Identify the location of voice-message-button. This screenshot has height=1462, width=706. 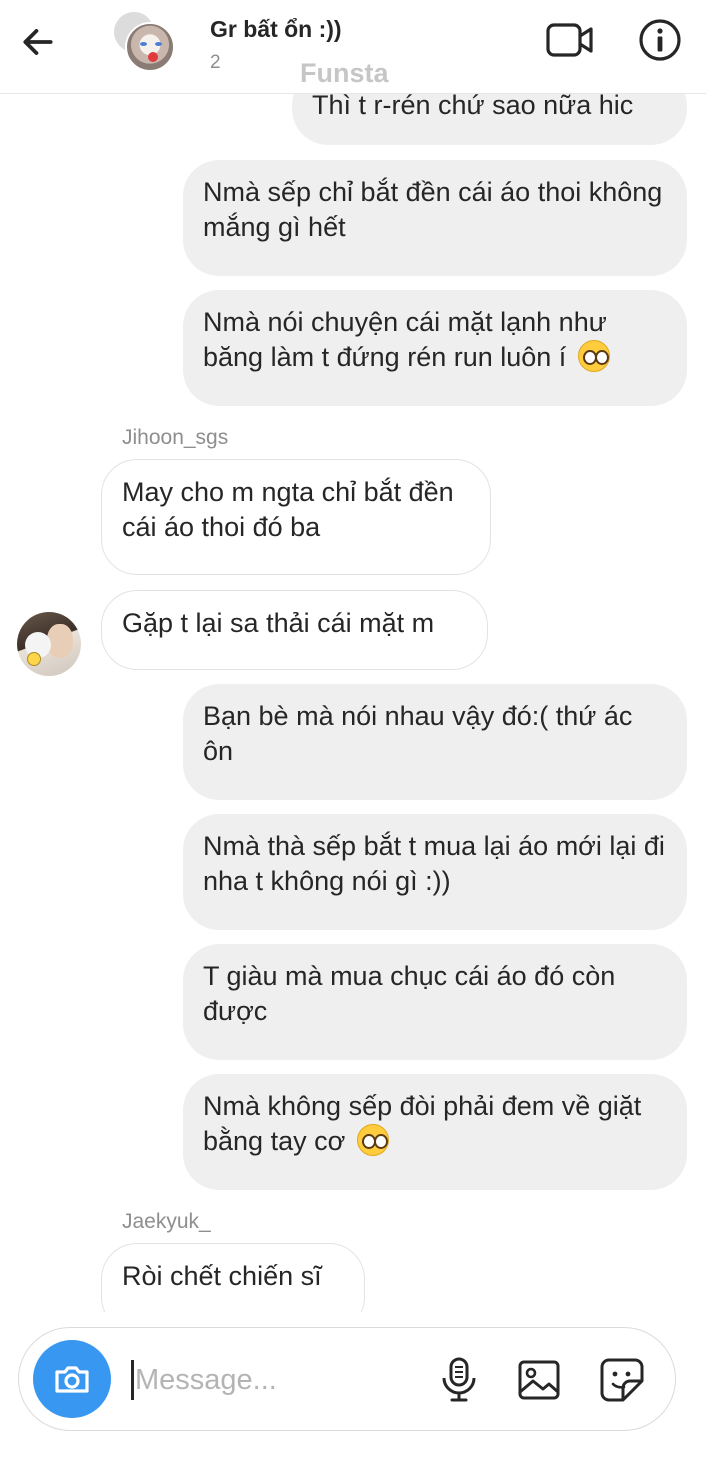
(459, 1380).